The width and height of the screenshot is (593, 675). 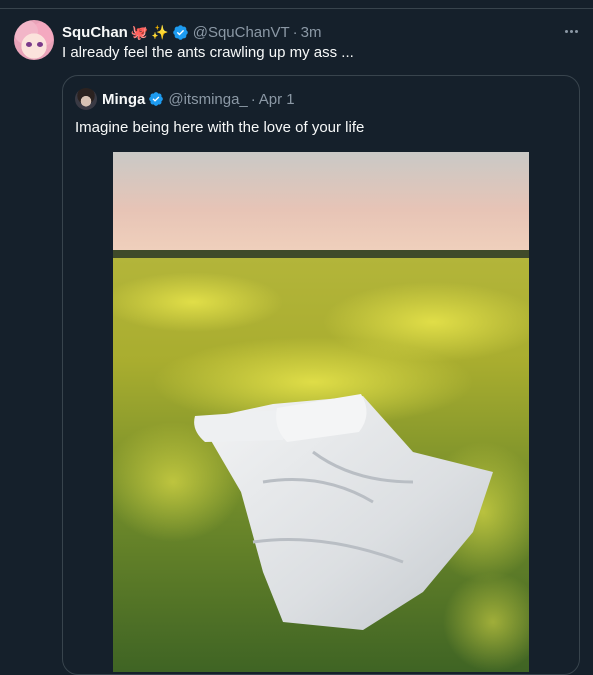 I want to click on octopus-emoji: 🐙, so click(x=139, y=32).